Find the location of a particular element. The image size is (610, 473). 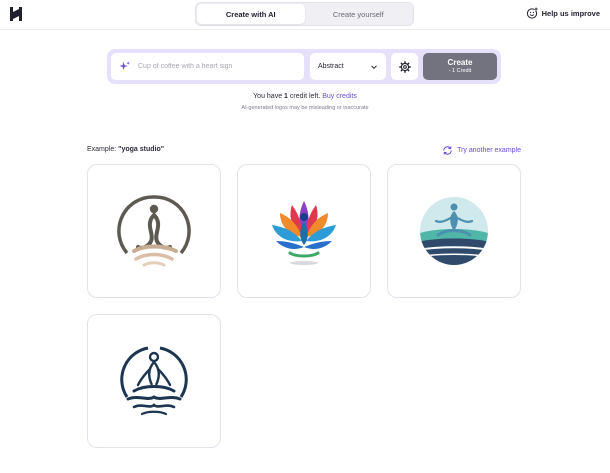

credits-count: 1 is located at coordinates (286, 96).